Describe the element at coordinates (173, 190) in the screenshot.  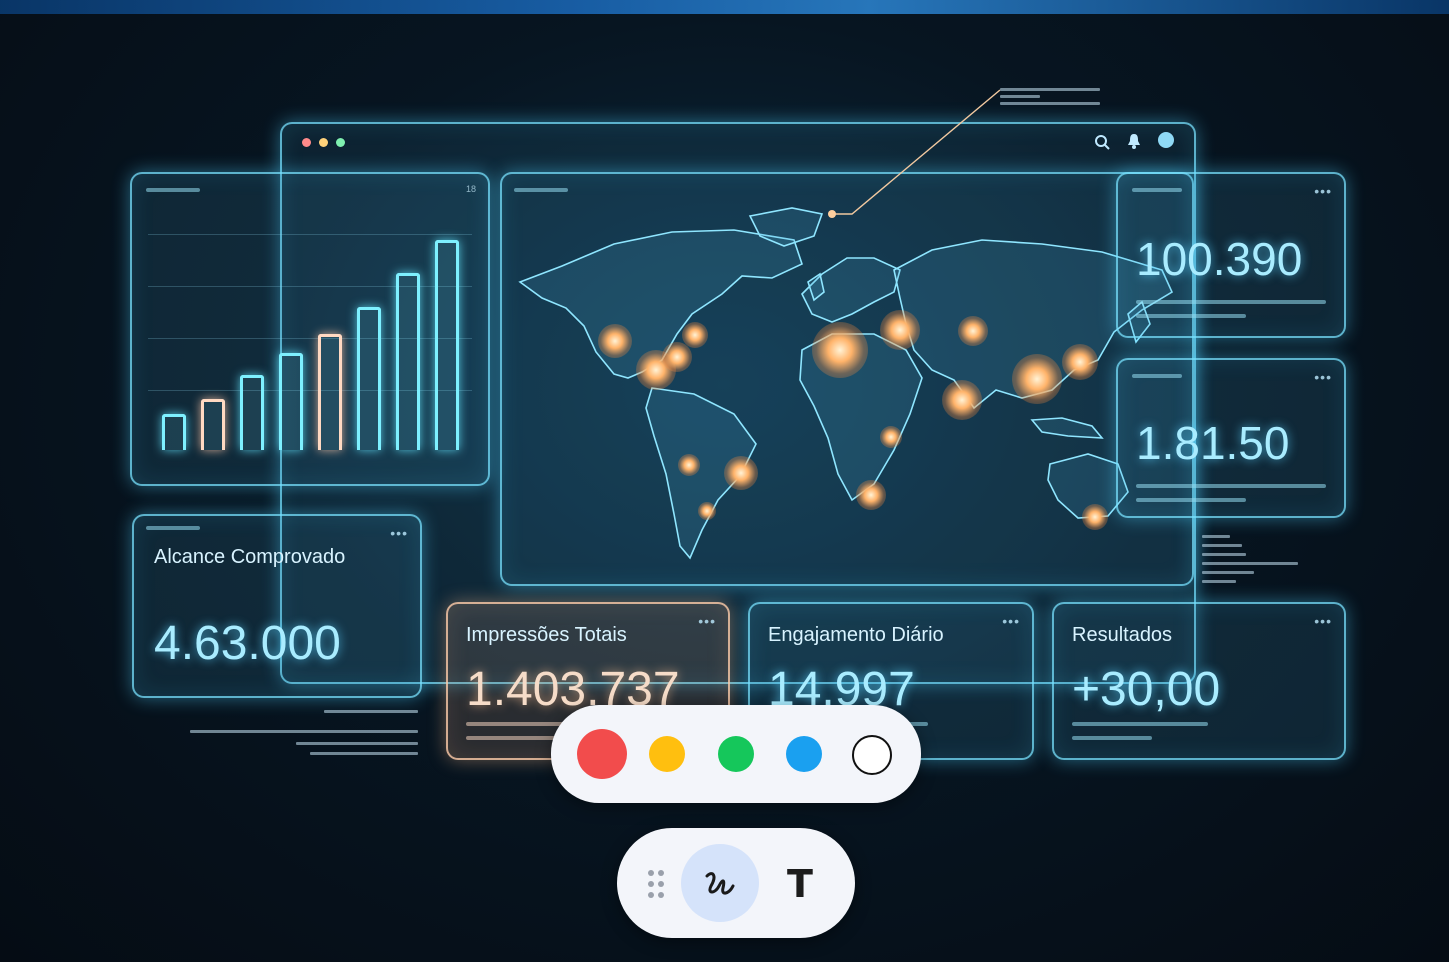
I see `chart-header-placeholder` at that location.